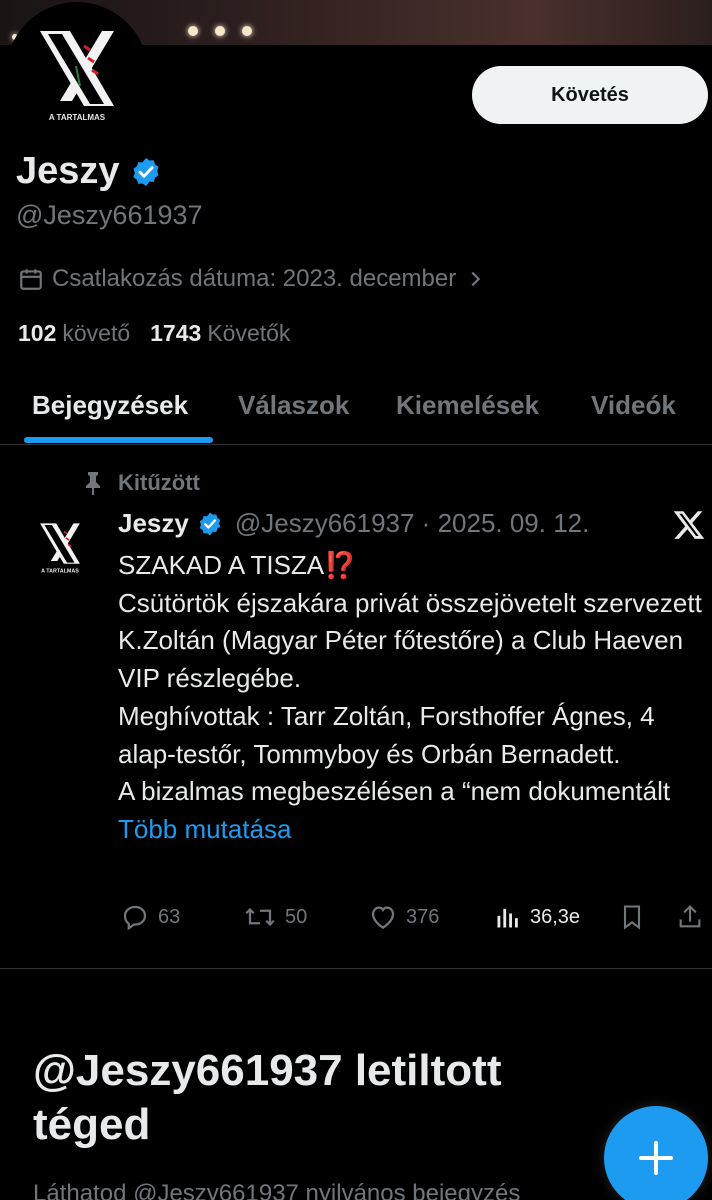  I want to click on like-icon, so click(383, 917).